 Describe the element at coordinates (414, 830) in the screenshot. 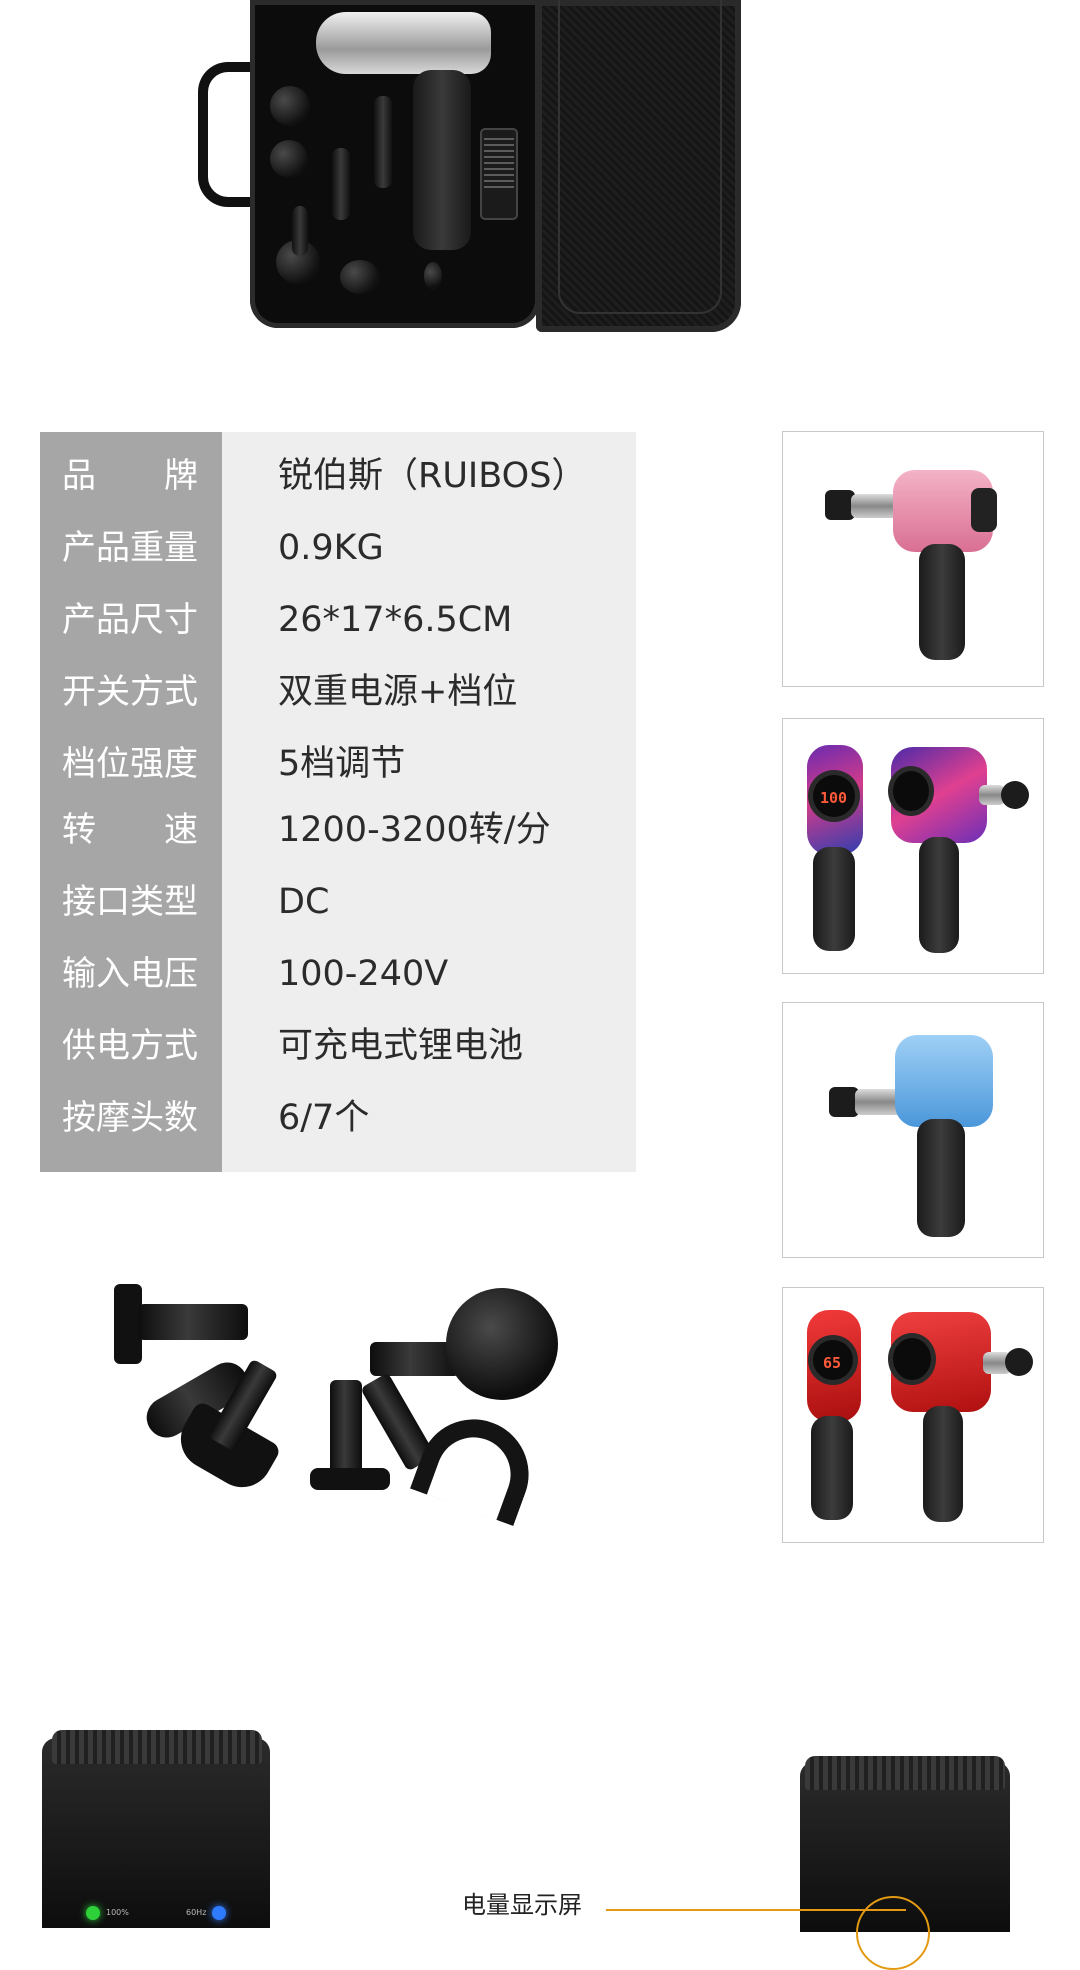

I see `spec-value: 1200-3200转/分` at that location.